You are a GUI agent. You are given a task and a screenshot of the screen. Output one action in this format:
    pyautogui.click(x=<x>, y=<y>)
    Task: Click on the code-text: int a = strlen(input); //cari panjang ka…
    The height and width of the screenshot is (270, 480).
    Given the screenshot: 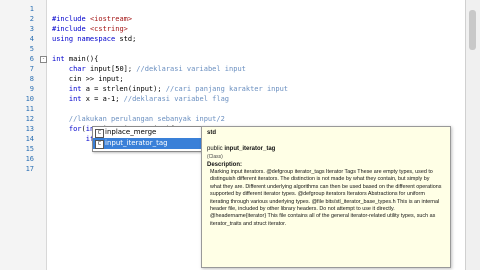 What is the action you would take?
    pyautogui.click(x=170, y=89)
    